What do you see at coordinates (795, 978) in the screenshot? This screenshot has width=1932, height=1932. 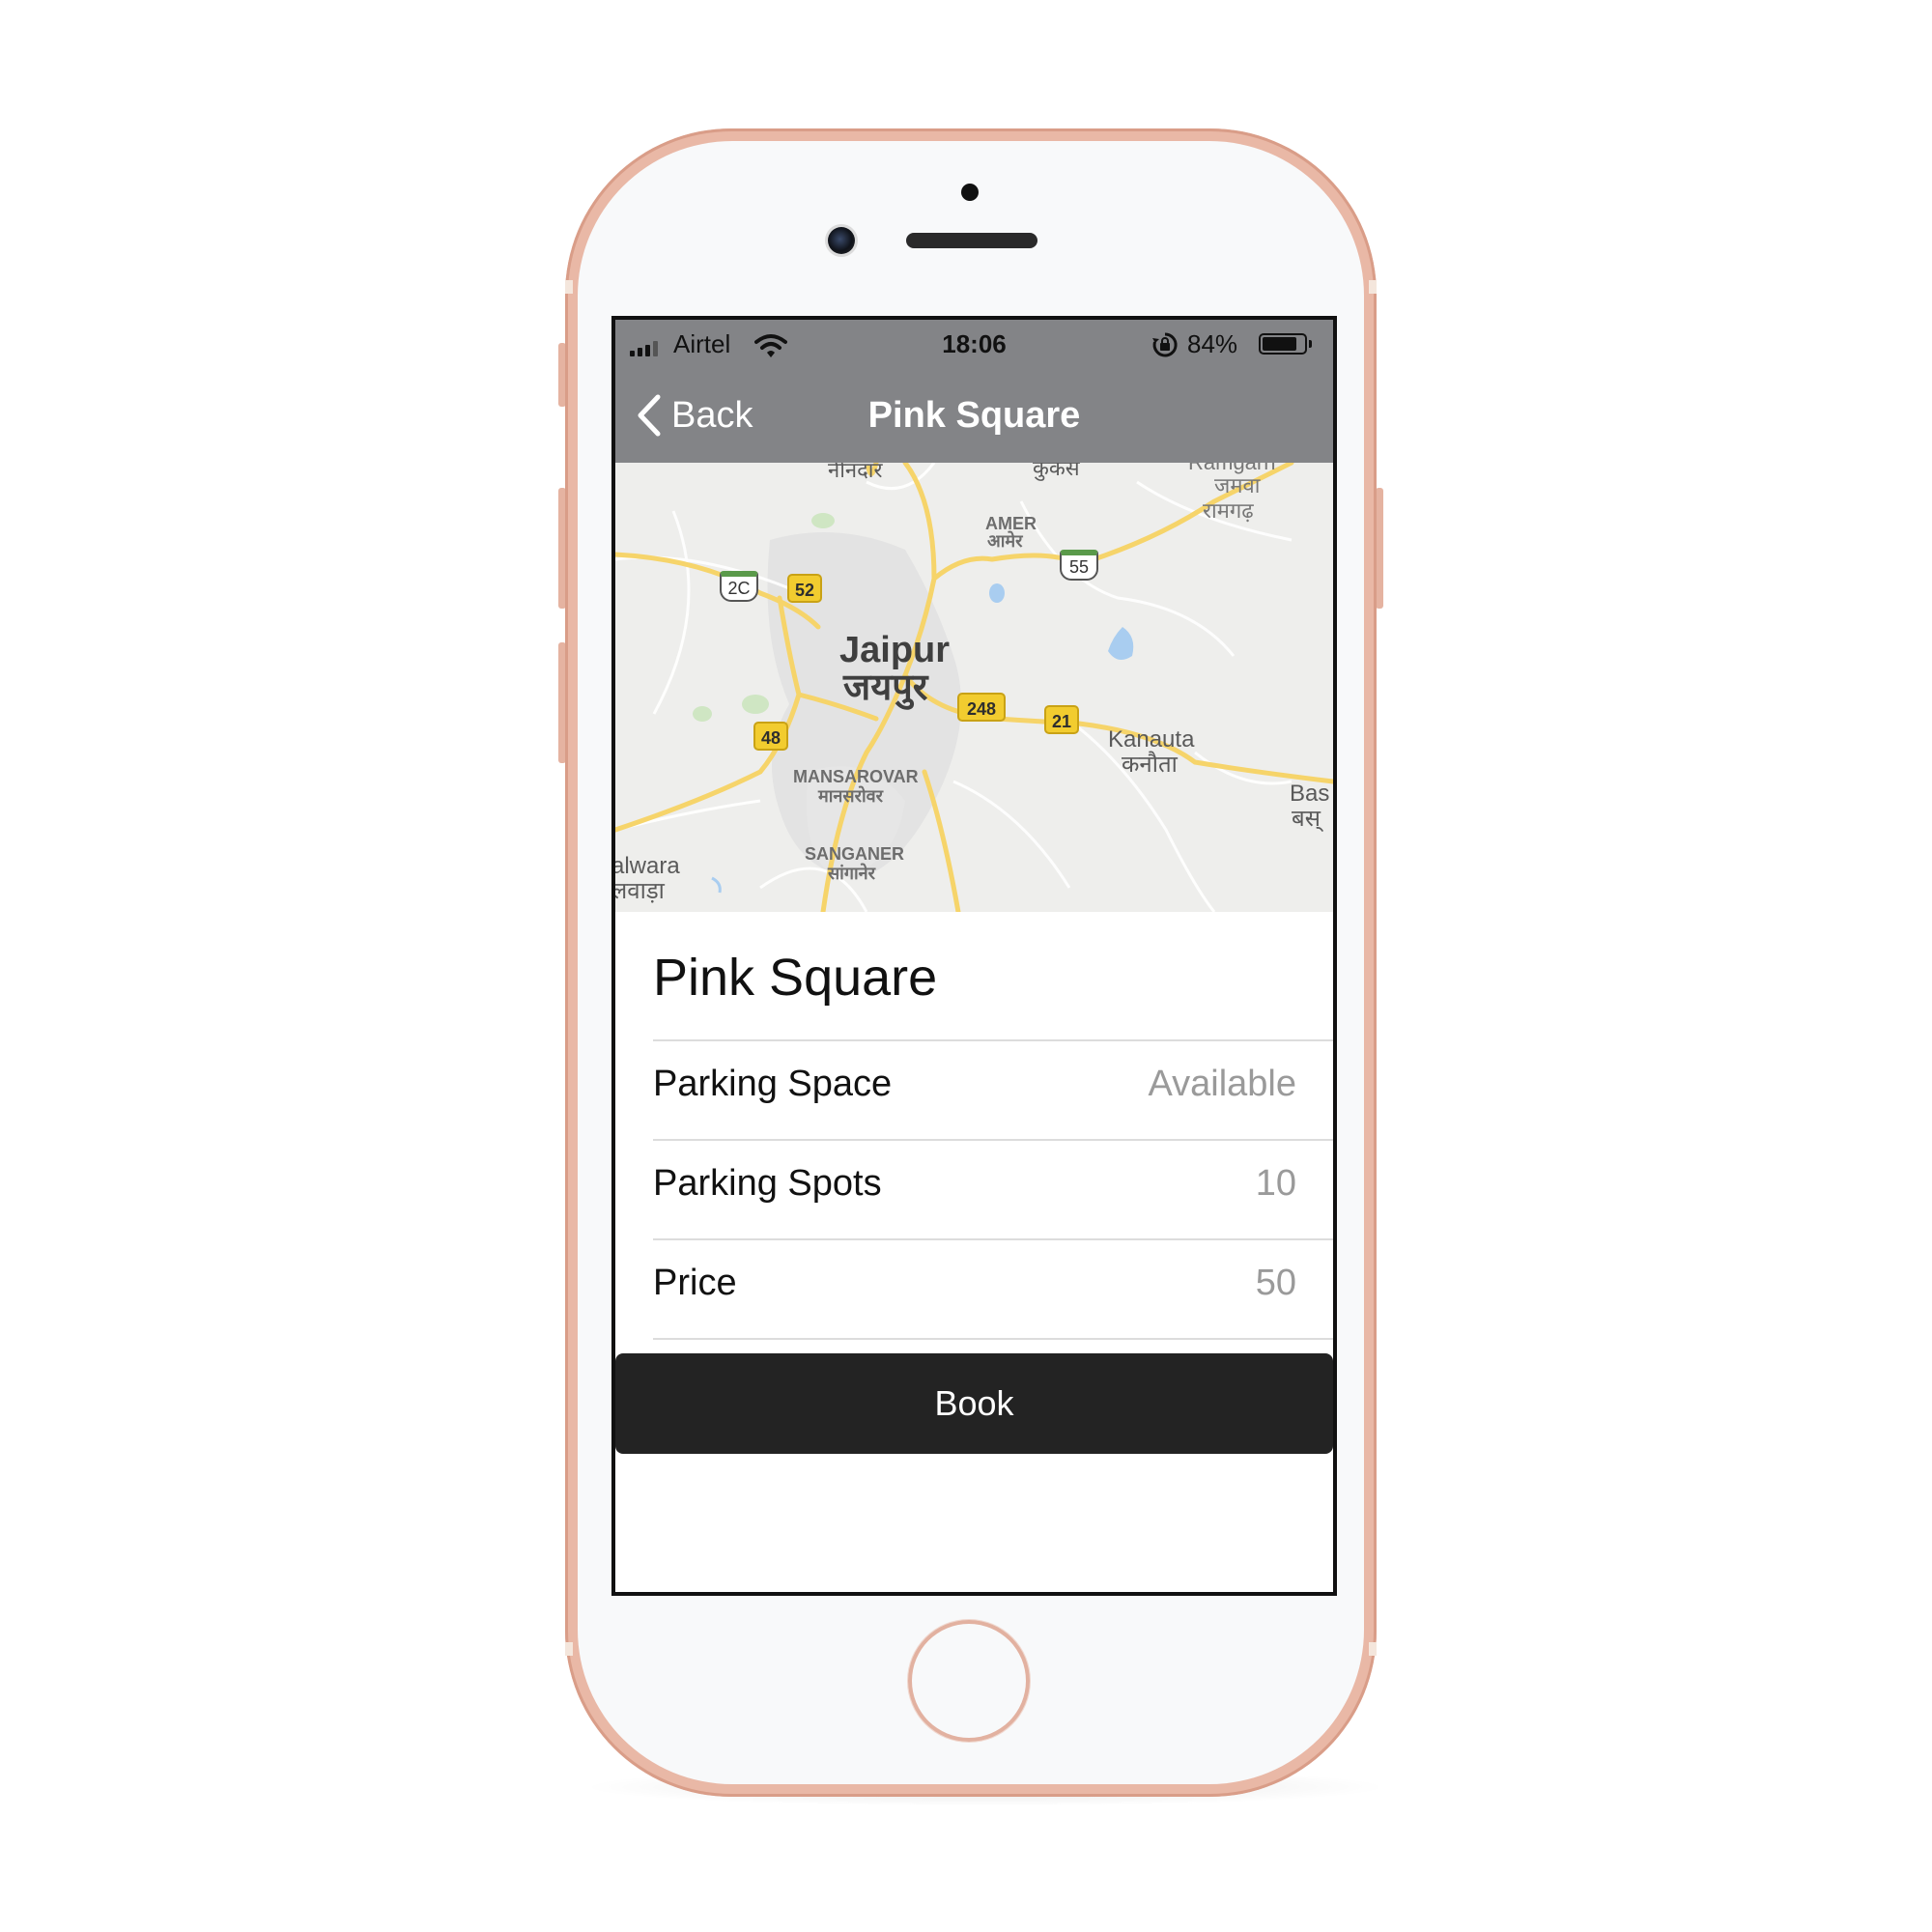 I see `location-title: Pink Square` at bounding box center [795, 978].